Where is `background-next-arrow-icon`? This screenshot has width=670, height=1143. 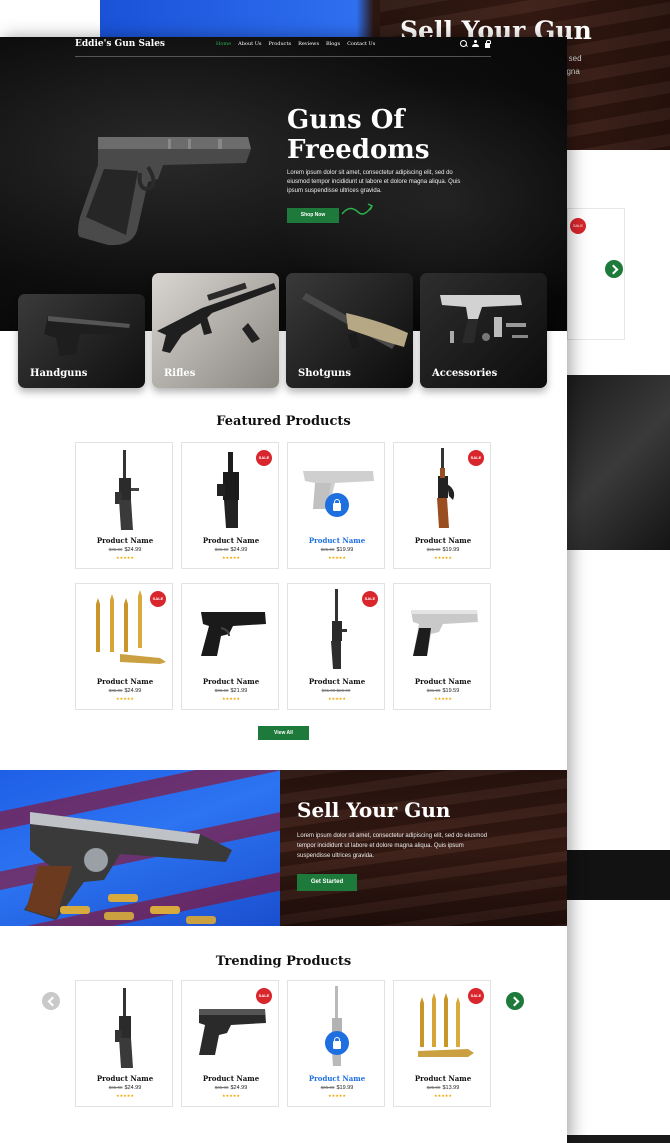 background-next-arrow-icon is located at coordinates (614, 269).